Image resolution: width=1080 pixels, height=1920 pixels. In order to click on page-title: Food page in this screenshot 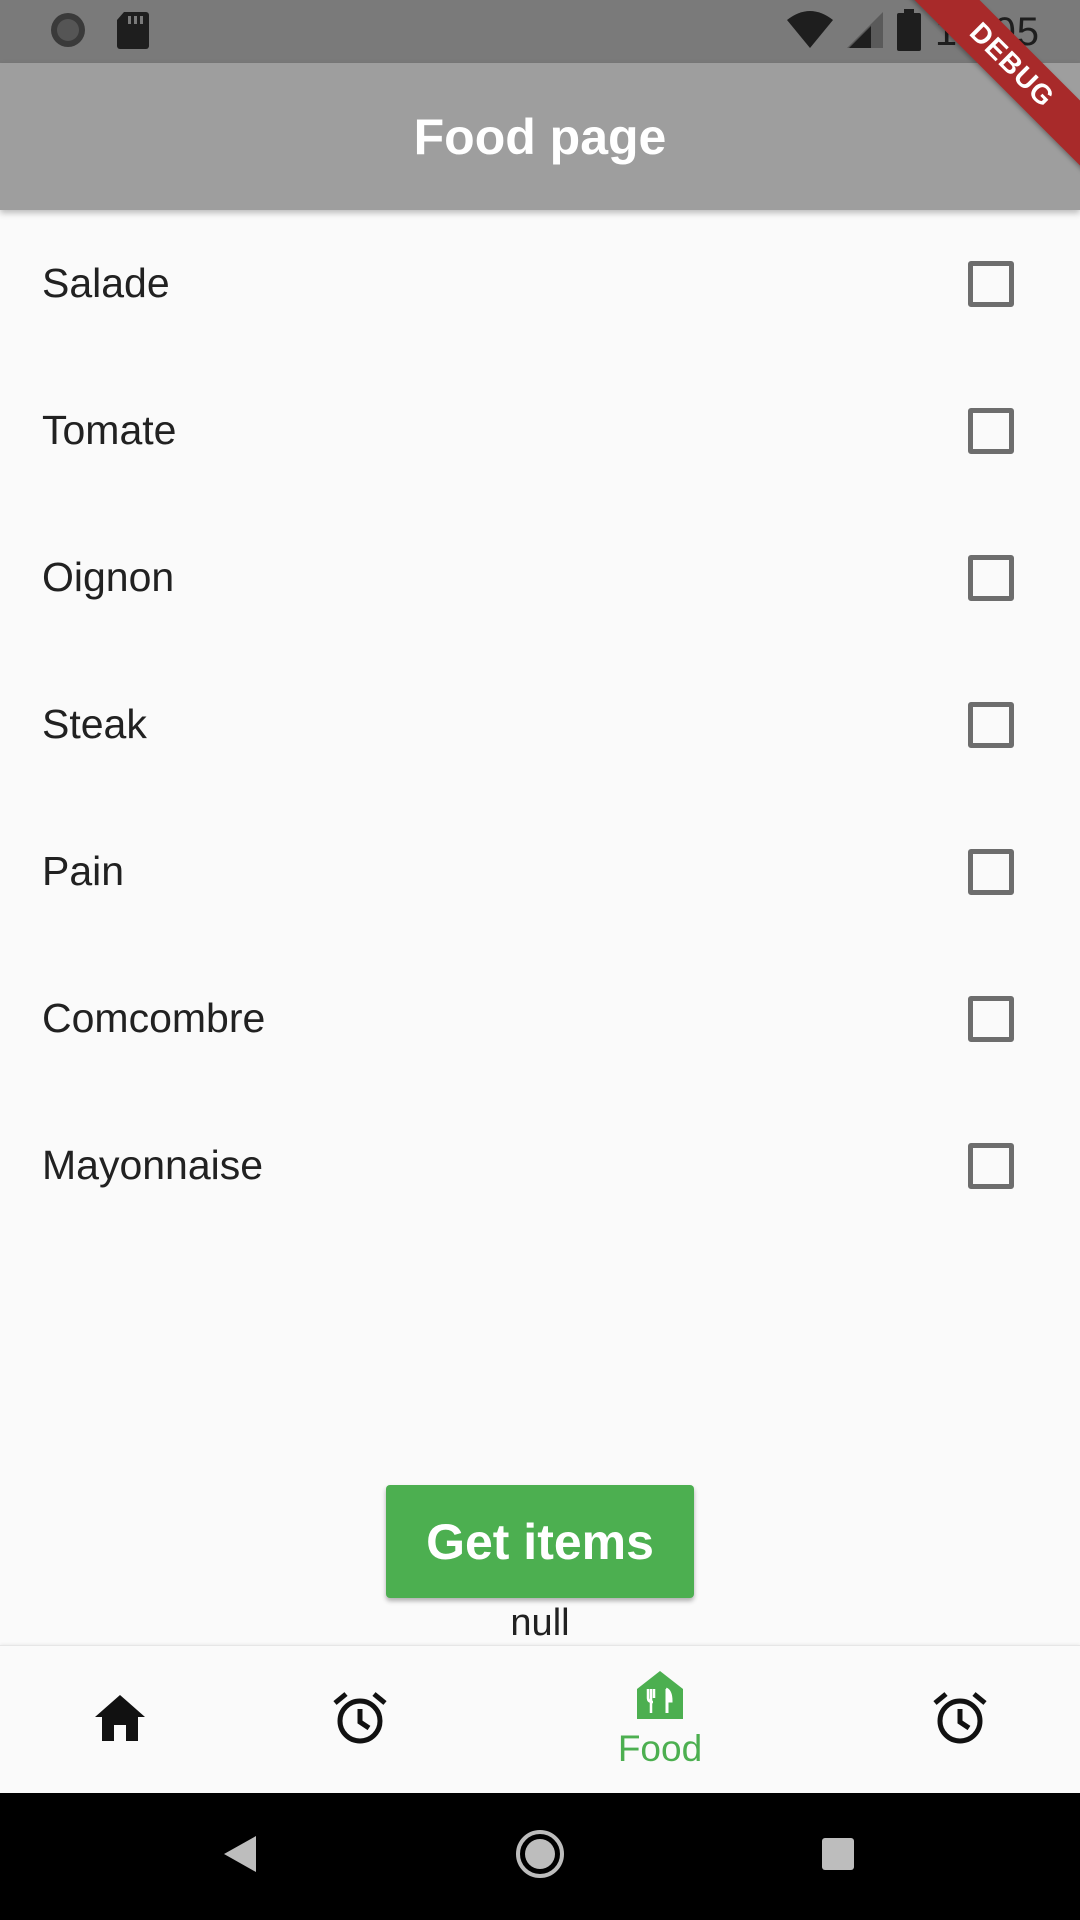, I will do `click(540, 136)`.